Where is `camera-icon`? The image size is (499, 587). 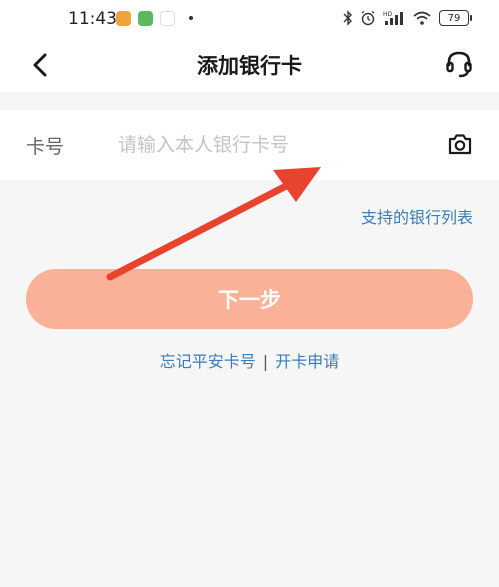 camera-icon is located at coordinates (460, 144).